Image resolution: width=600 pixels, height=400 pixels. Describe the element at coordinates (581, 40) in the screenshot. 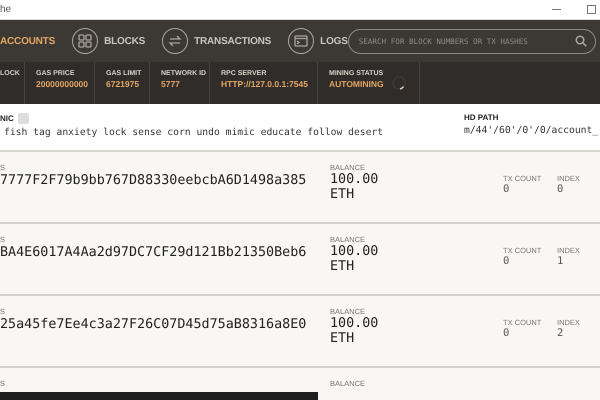

I see `search-icon` at that location.